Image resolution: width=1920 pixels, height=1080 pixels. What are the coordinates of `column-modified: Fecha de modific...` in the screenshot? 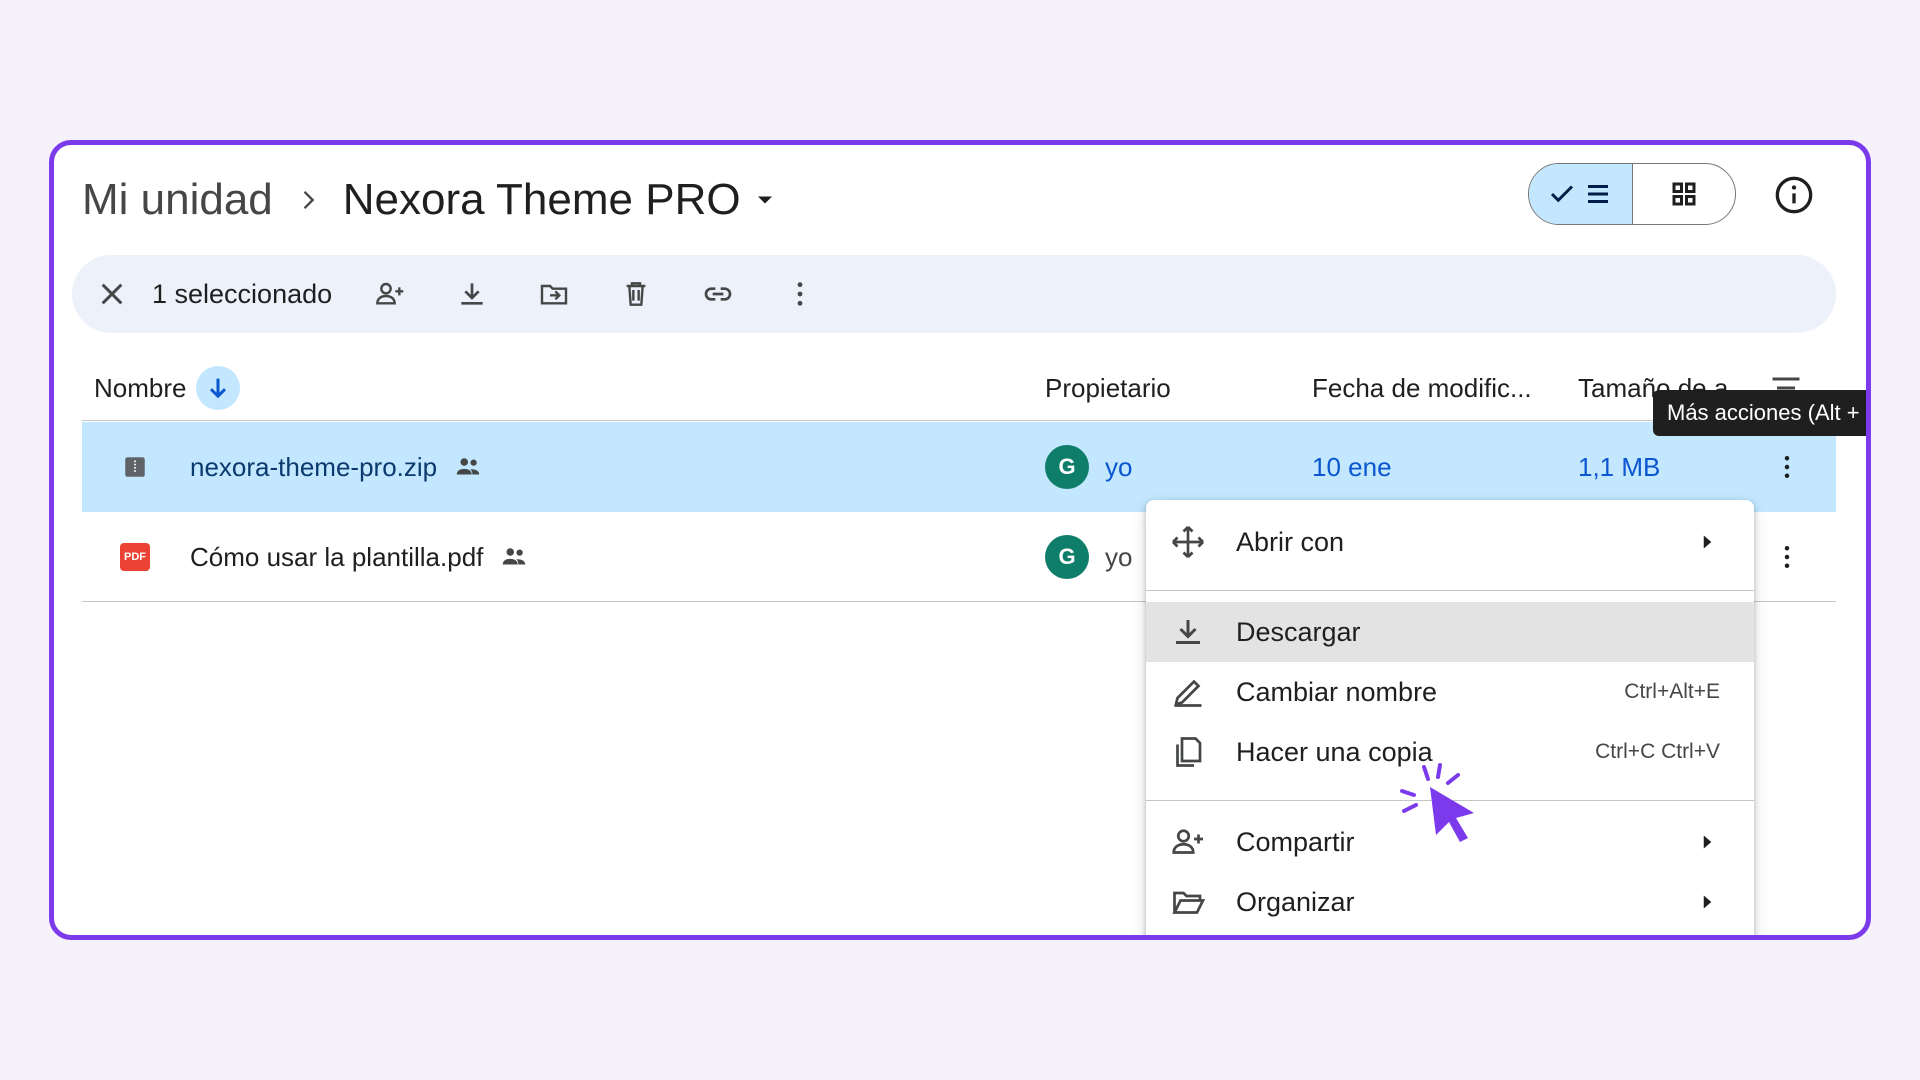 It's located at (1422, 388).